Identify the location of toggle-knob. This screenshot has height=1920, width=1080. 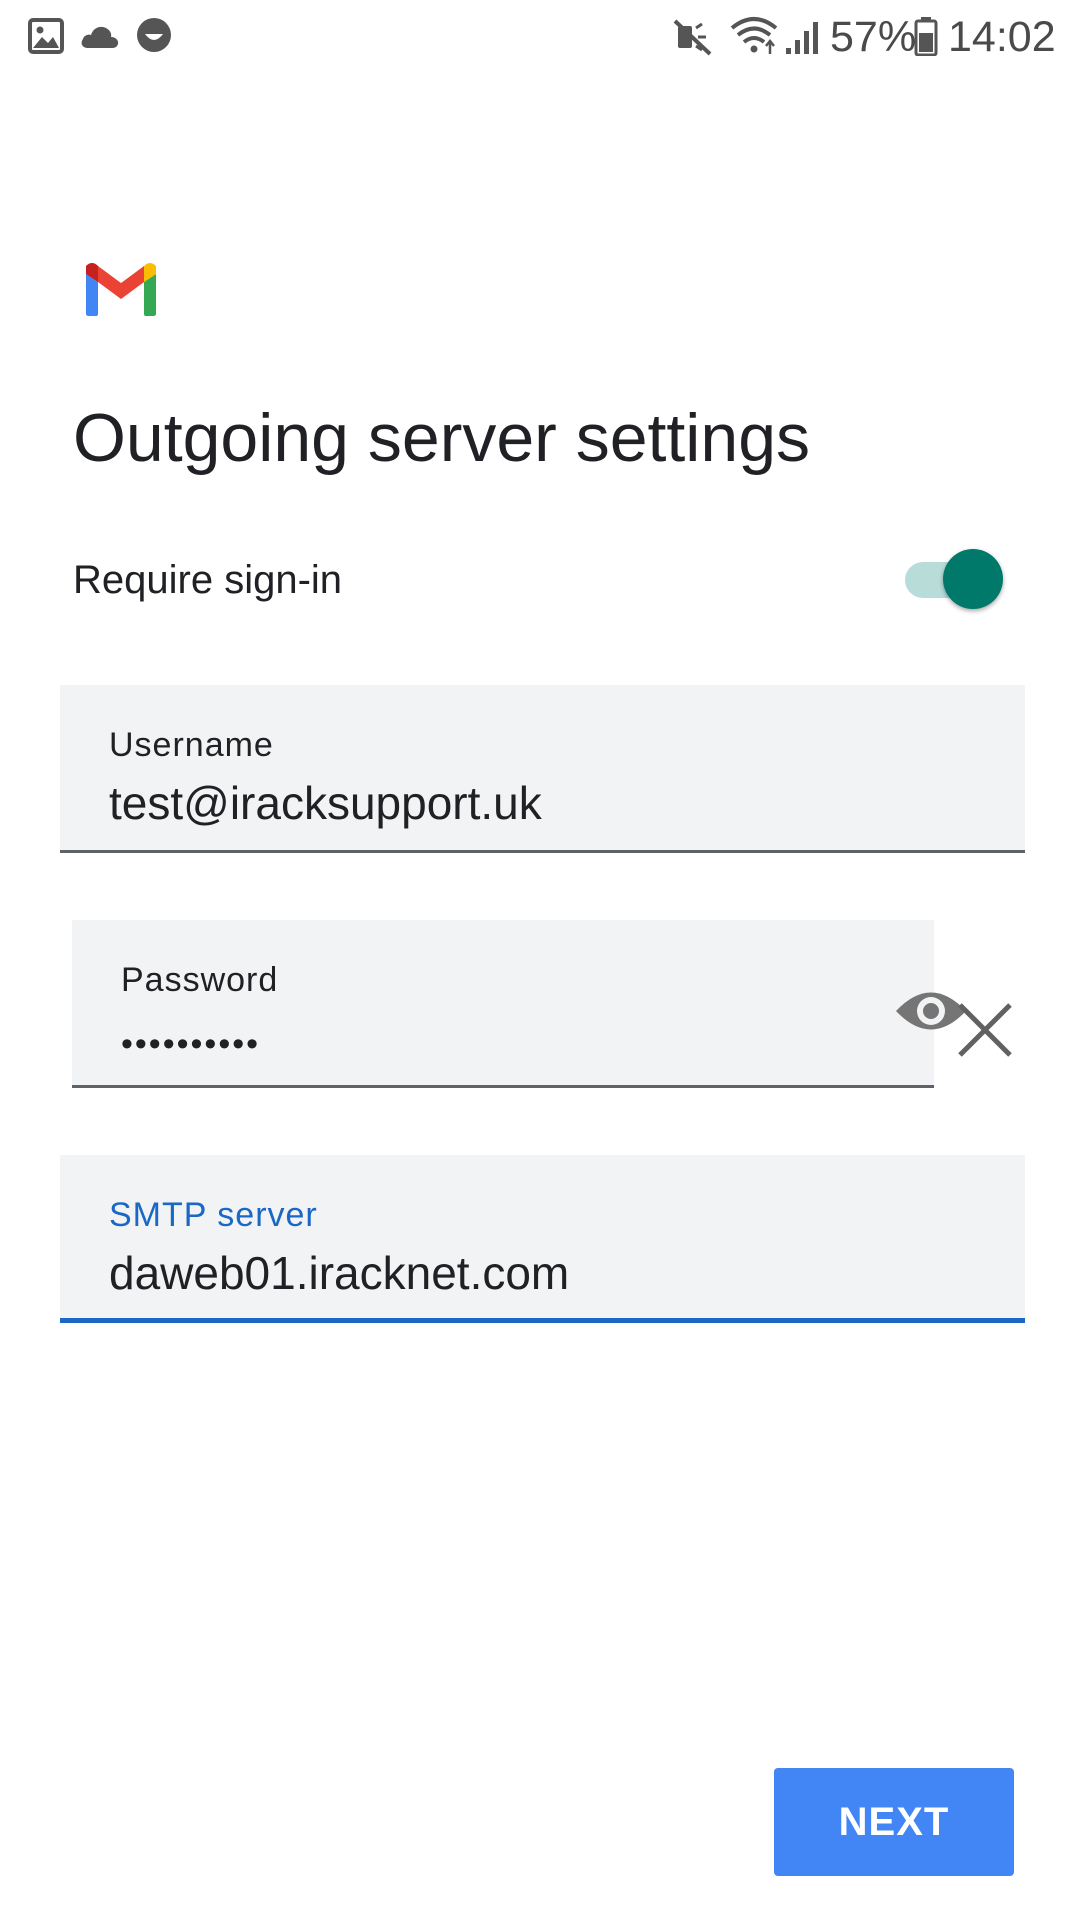
(973, 579).